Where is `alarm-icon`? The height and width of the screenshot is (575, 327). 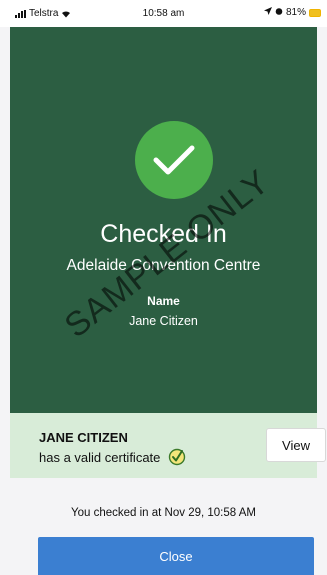 alarm-icon is located at coordinates (279, 12).